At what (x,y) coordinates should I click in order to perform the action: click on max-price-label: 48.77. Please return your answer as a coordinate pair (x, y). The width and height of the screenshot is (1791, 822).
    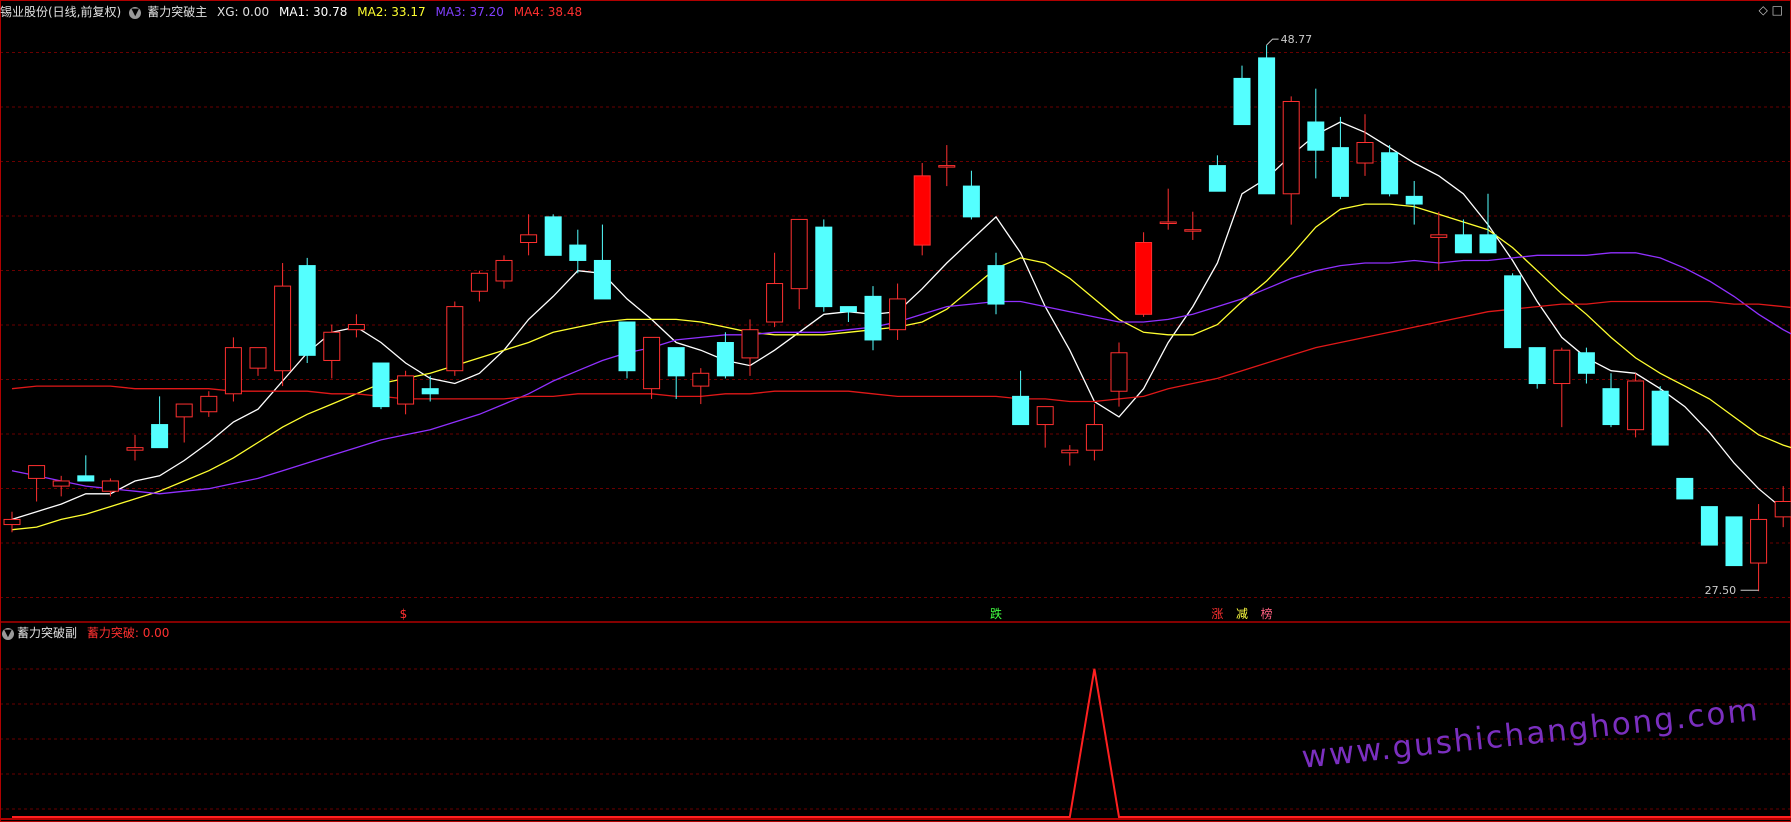
    Looking at the image, I should click on (1297, 39).